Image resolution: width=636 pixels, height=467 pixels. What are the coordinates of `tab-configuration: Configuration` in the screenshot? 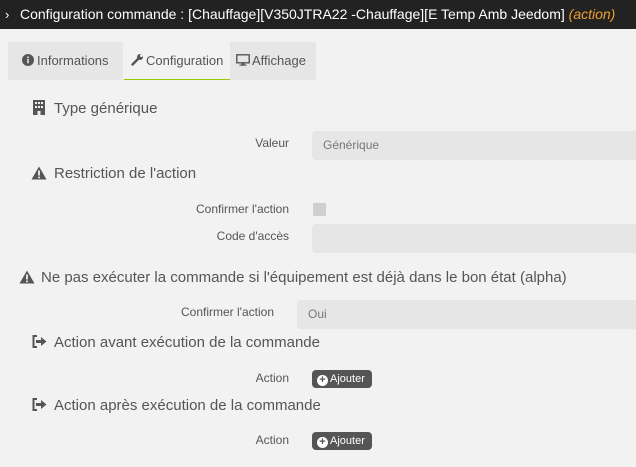 It's located at (177, 61).